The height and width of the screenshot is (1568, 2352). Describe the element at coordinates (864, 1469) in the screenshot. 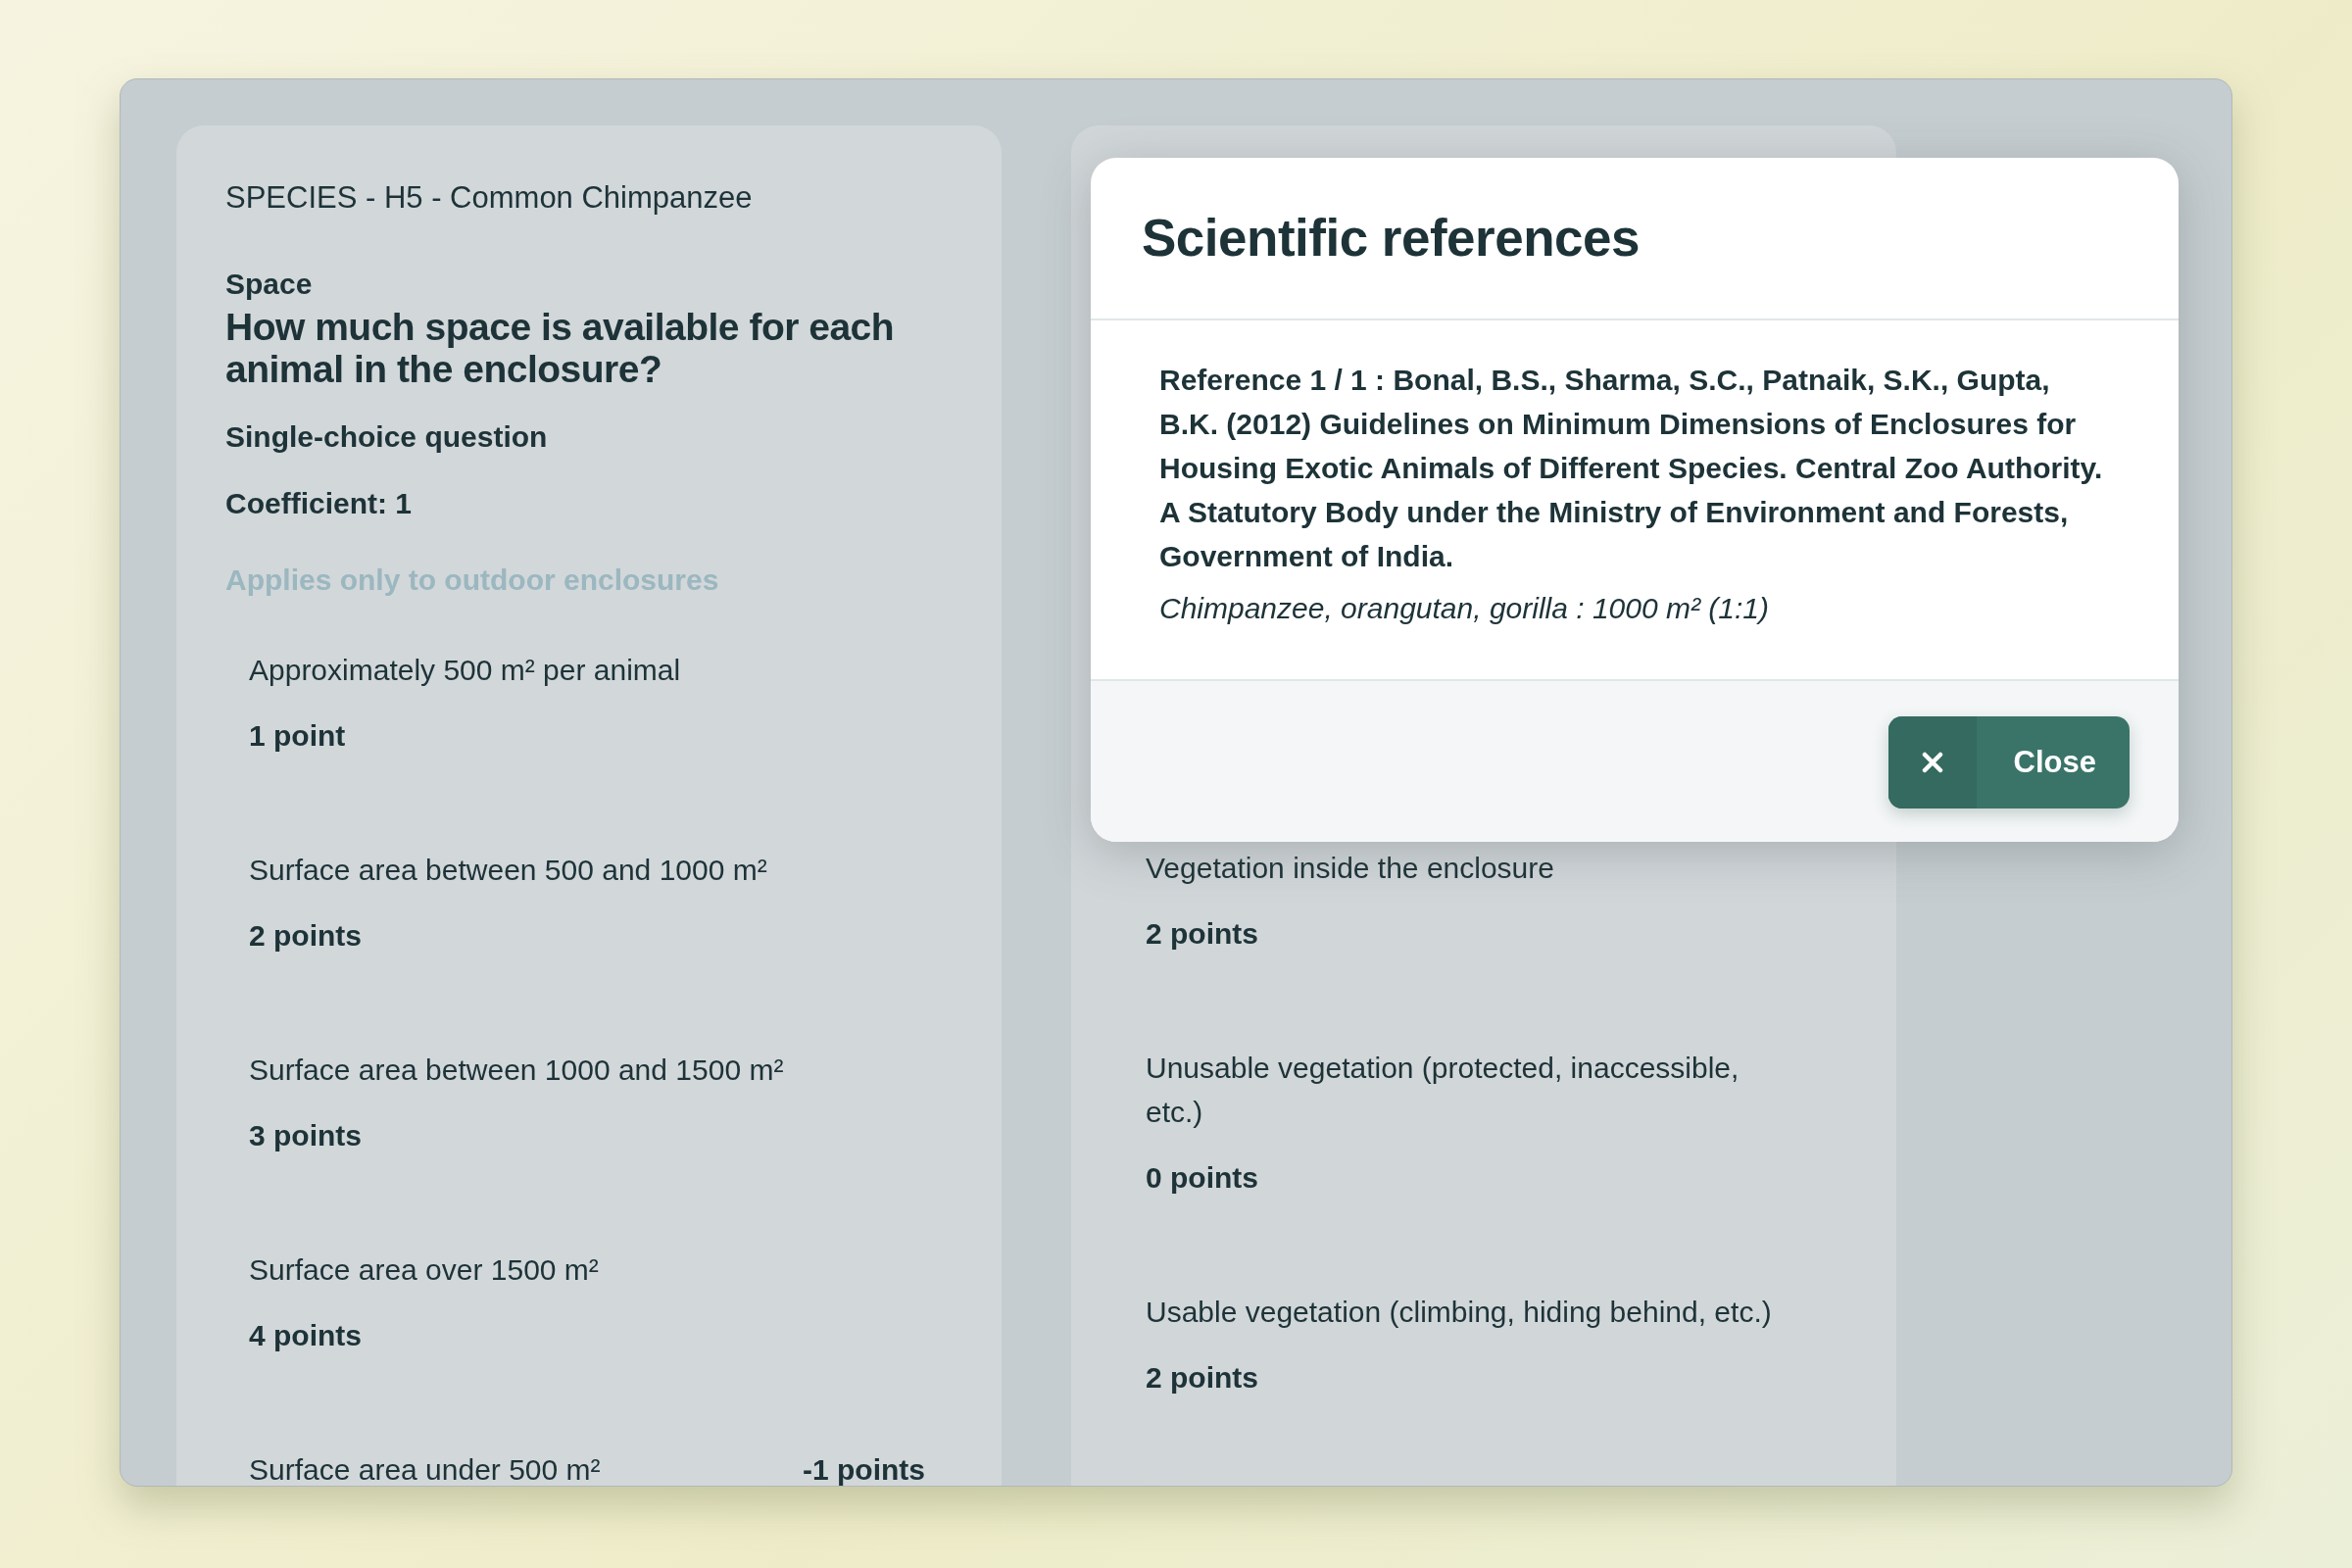

I see `option-points: -1 points` at that location.